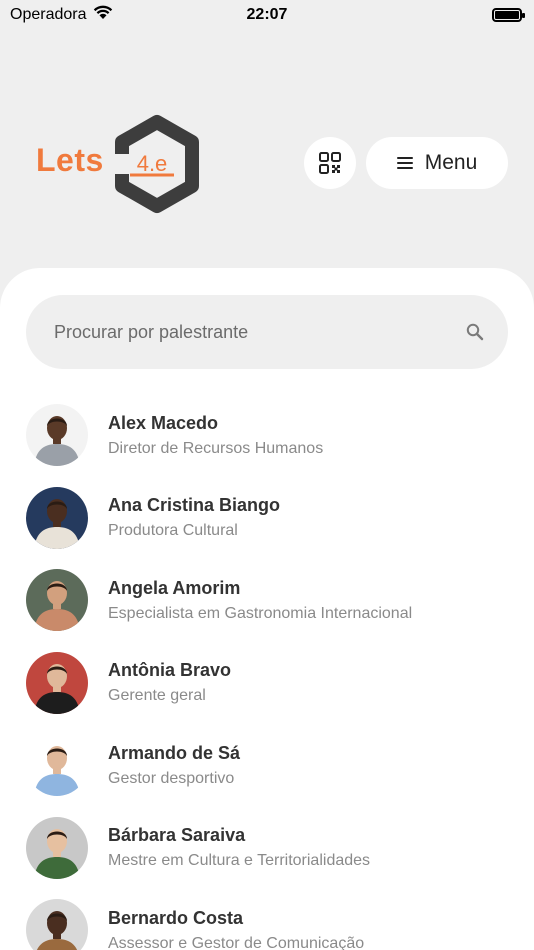 This screenshot has height=950, width=534. I want to click on menu-button: Menu, so click(437, 163).